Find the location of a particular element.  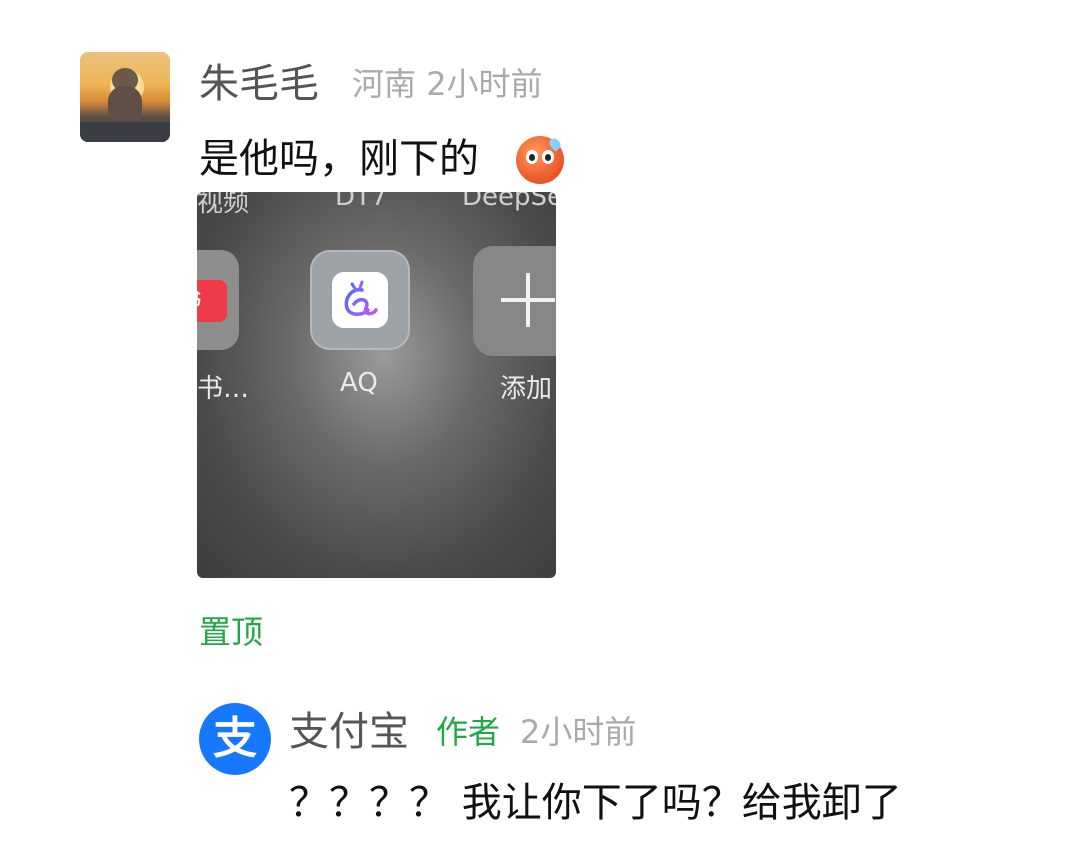

red-book-app-icon: 书 is located at coordinates (218, 300).